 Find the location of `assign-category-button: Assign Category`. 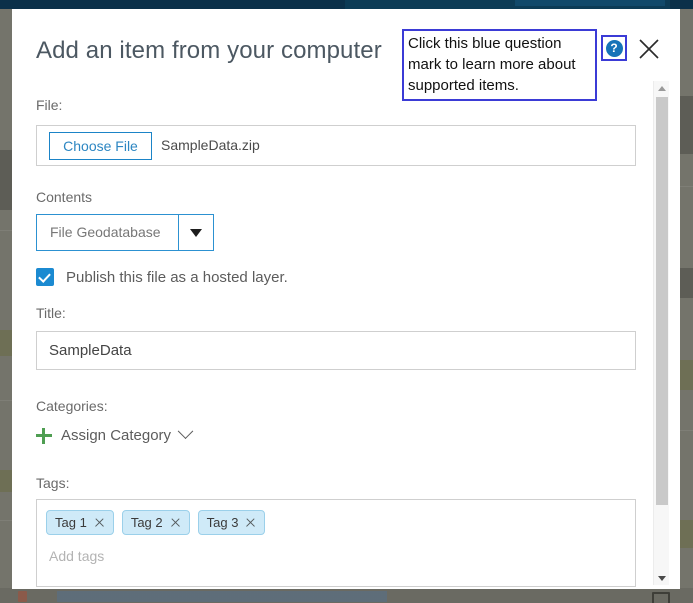

assign-category-button: Assign Category is located at coordinates (115, 433).